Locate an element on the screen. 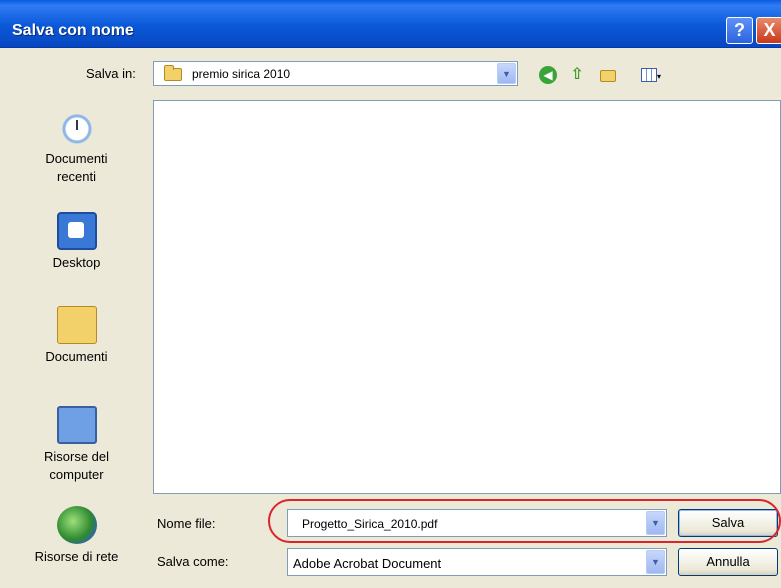  place-network: Risorse di rete is located at coordinates (76, 536).